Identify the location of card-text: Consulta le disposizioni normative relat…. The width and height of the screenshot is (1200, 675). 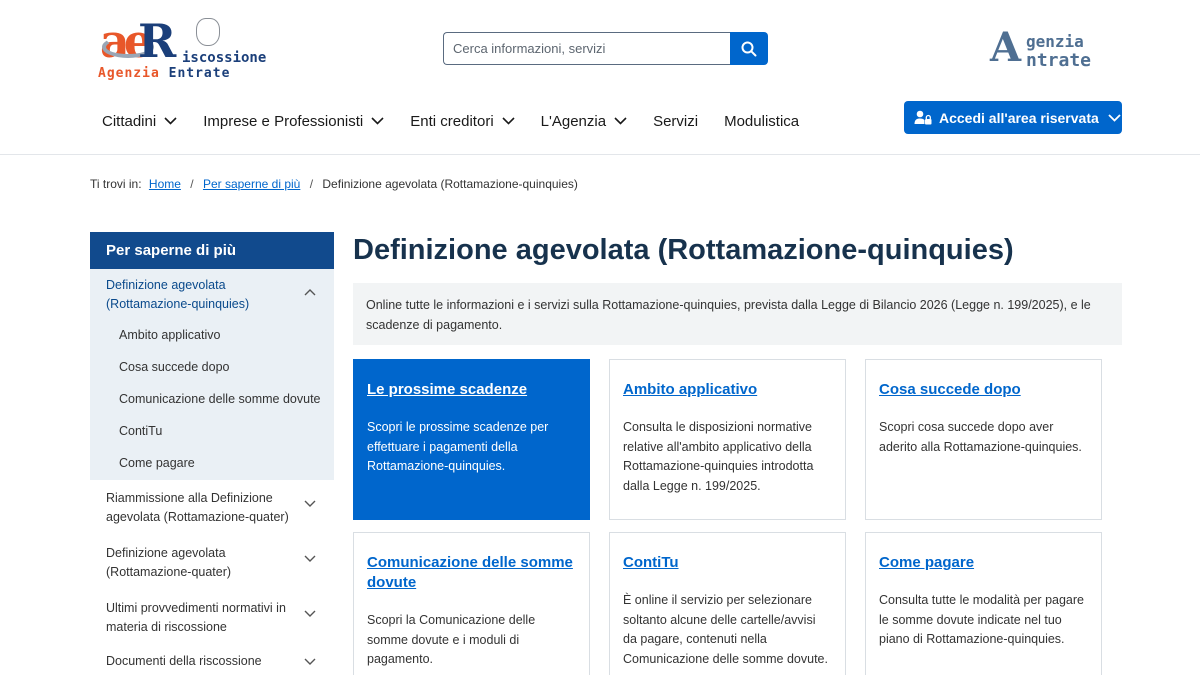
(718, 456).